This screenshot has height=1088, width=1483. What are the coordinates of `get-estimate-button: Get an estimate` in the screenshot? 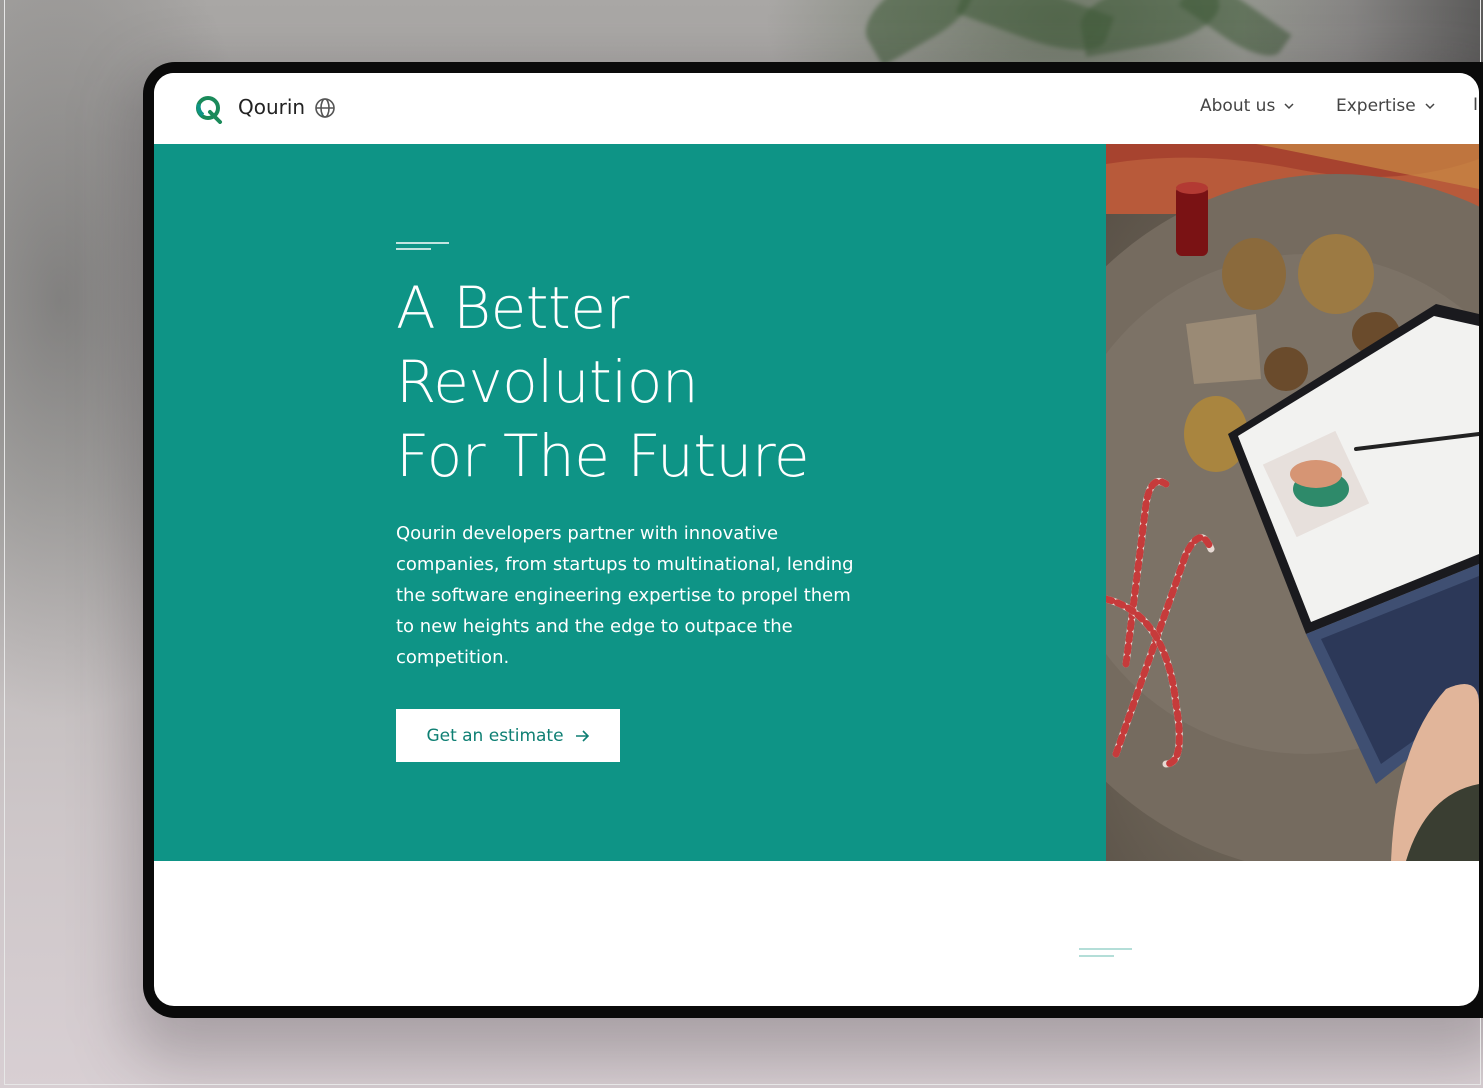 It's located at (508, 735).